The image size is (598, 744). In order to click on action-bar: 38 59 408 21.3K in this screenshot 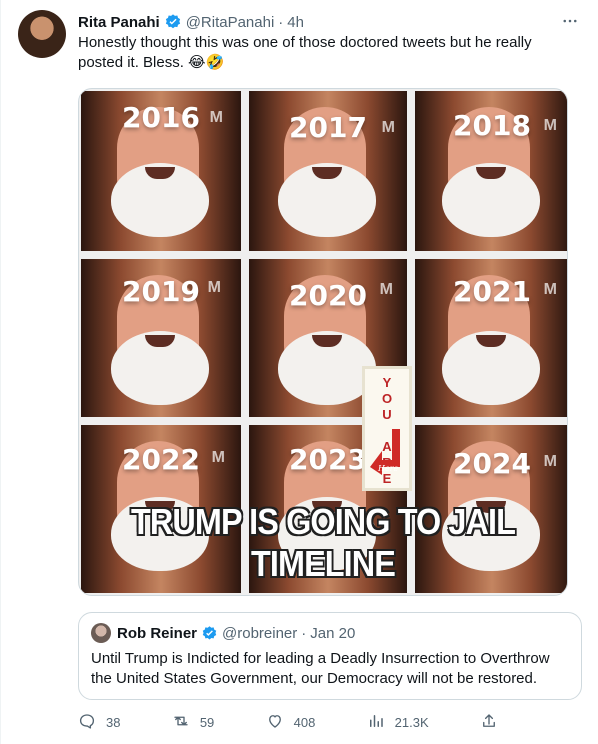, I will do `click(288, 722)`.